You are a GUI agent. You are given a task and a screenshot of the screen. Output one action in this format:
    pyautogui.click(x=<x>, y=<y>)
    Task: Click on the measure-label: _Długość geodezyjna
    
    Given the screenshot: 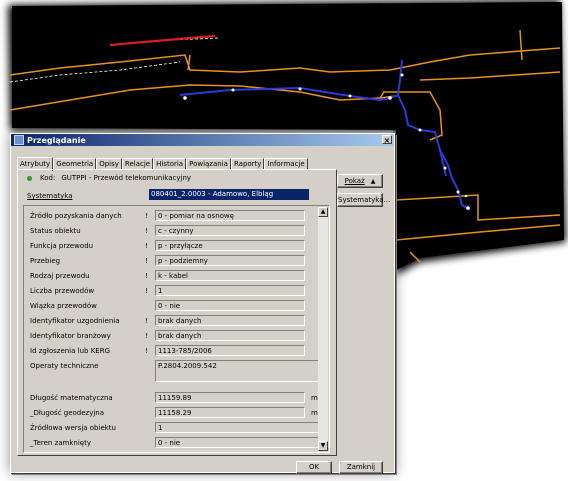 What is the action you would take?
    pyautogui.click(x=67, y=413)
    